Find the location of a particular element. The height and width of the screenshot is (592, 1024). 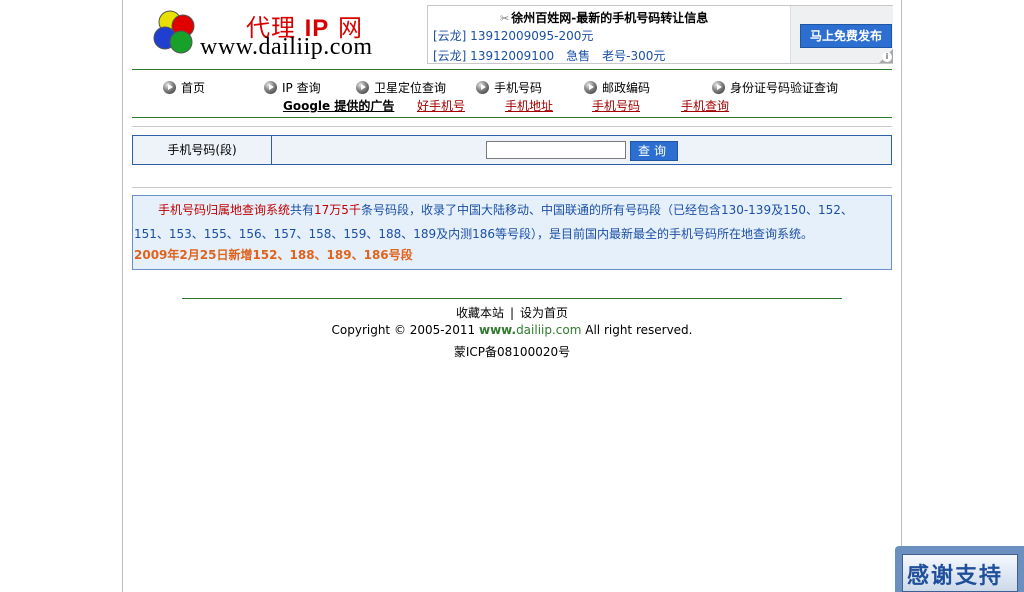

nav-divider is located at coordinates (512, 117).